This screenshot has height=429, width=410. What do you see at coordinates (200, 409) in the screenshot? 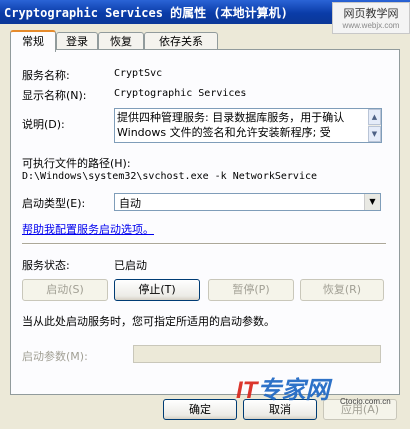
I see `ok-button: 确定` at bounding box center [200, 409].